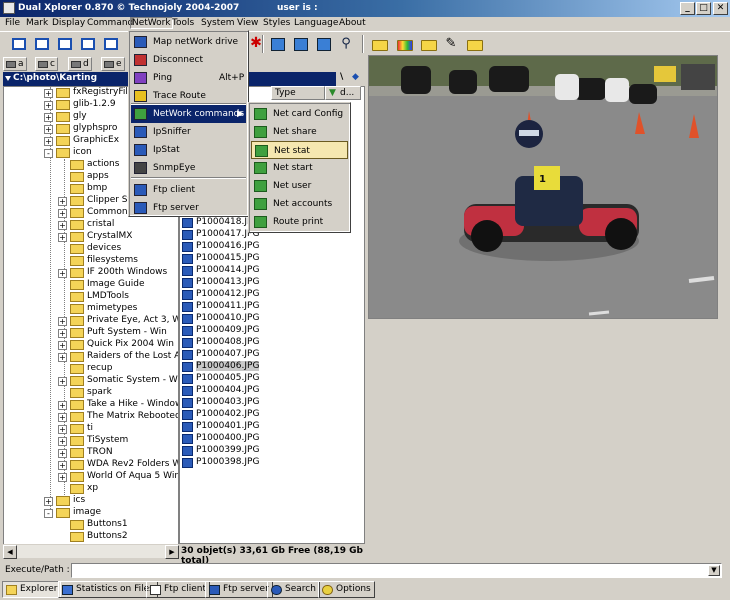 The width and height of the screenshot is (730, 600). Describe the element at coordinates (91, 501) in the screenshot. I see `tree-item: + ics` at that location.